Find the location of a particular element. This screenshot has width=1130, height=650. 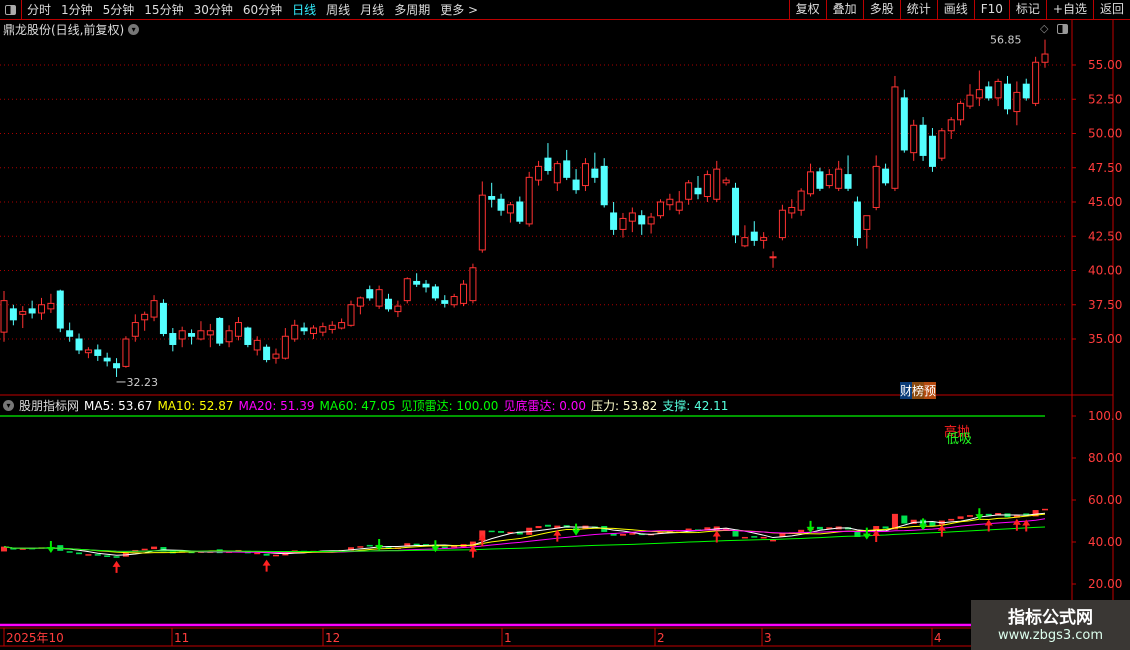

badge-rank: 榜 is located at coordinates (918, 390).